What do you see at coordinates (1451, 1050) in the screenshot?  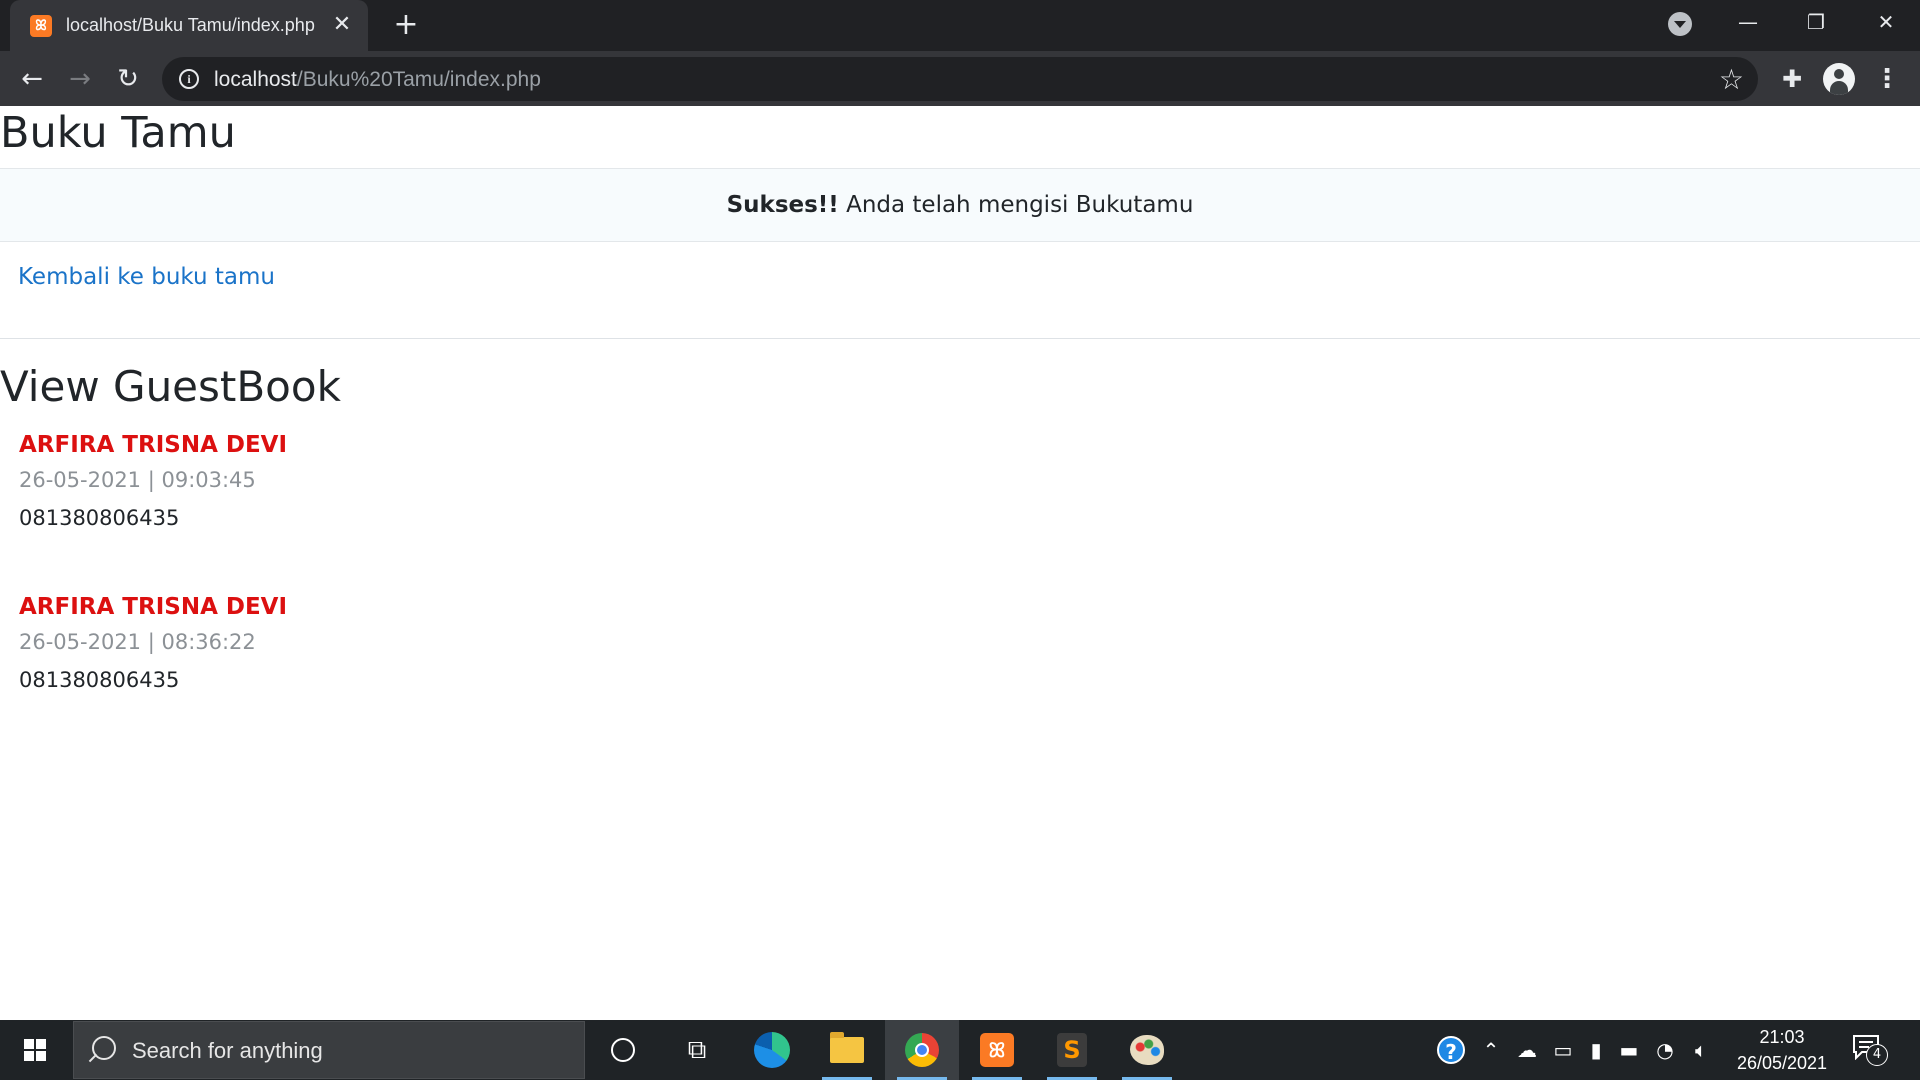 I see `help-icon: ?` at bounding box center [1451, 1050].